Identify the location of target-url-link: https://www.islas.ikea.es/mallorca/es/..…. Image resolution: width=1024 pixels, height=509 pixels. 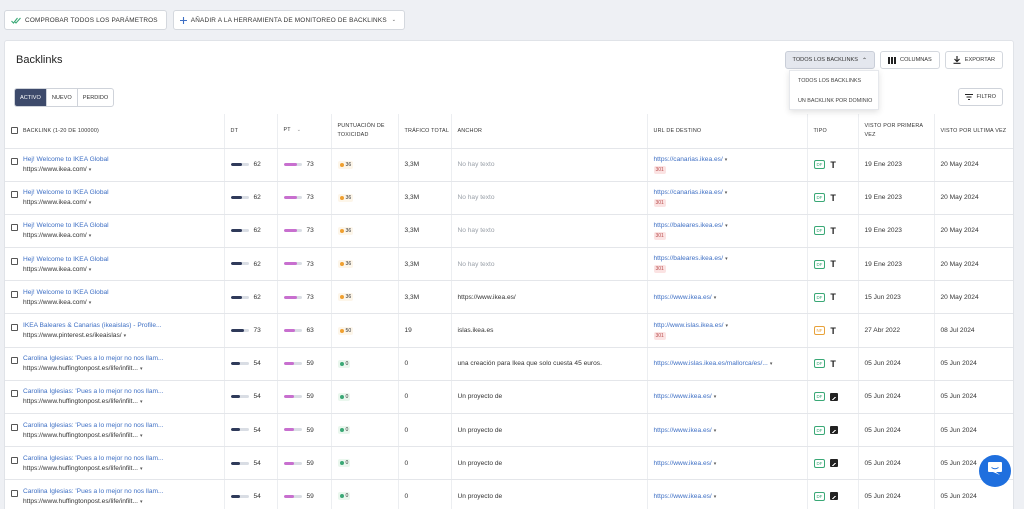
(713, 363).